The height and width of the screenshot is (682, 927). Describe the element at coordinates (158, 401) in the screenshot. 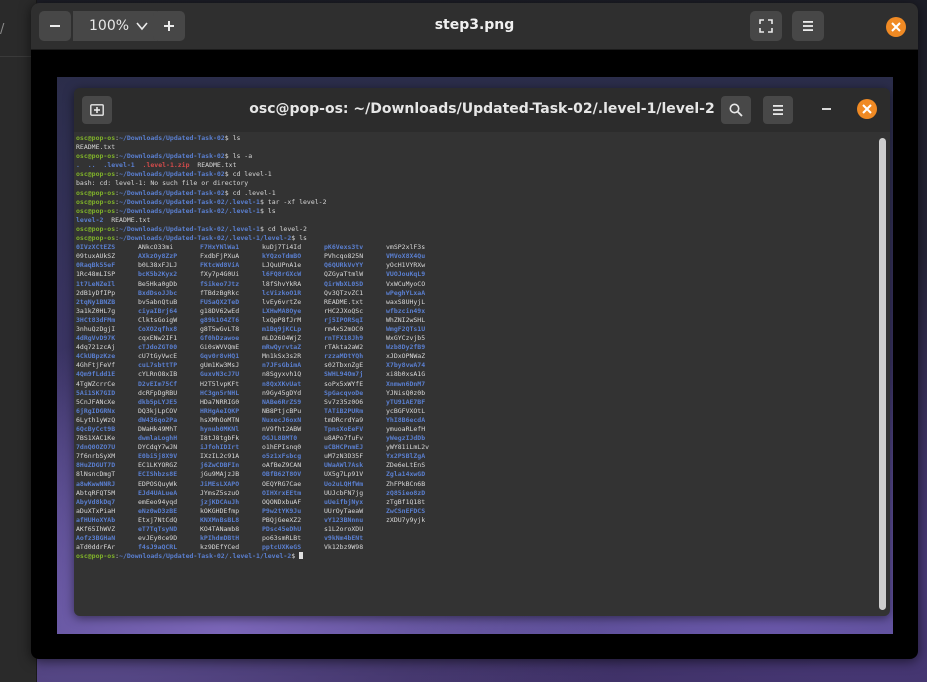

I see `file-entry: dkb5pLYJE5` at that location.